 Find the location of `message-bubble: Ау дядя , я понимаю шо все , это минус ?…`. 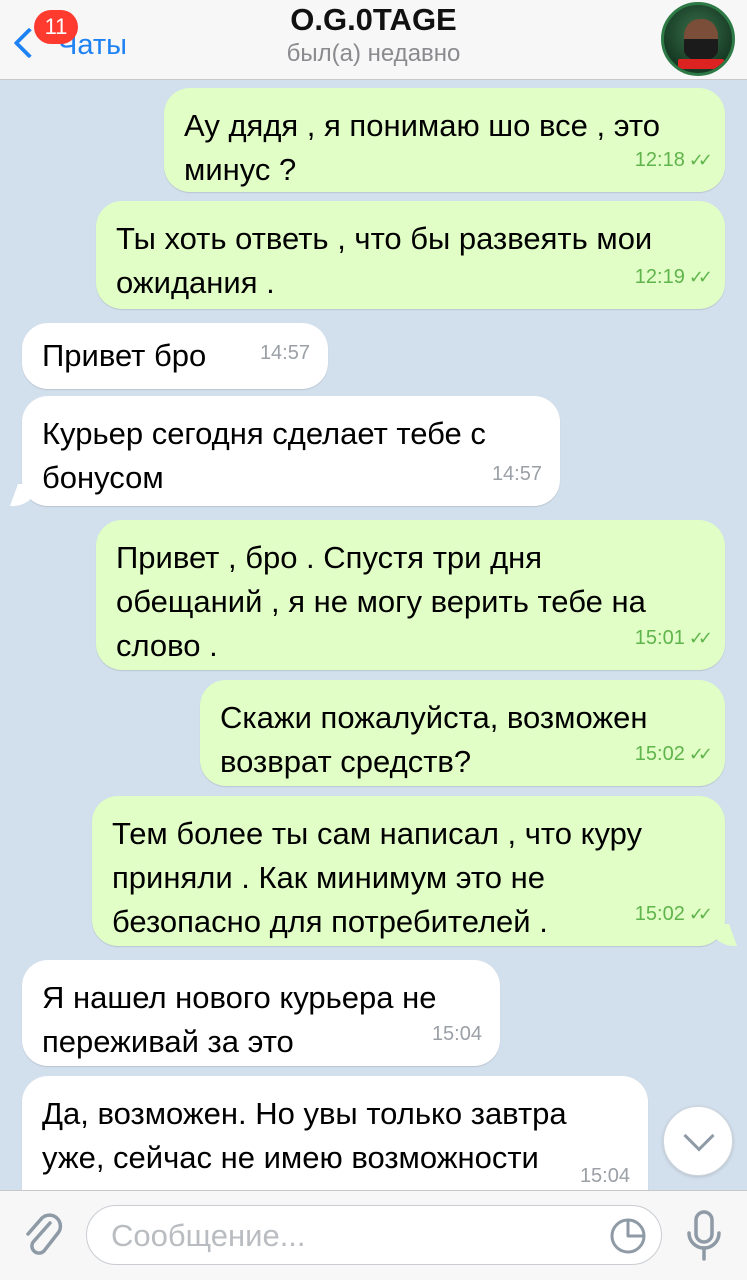

message-bubble: Ау дядя , я понимаю шо все , это минус ?… is located at coordinates (444, 140).